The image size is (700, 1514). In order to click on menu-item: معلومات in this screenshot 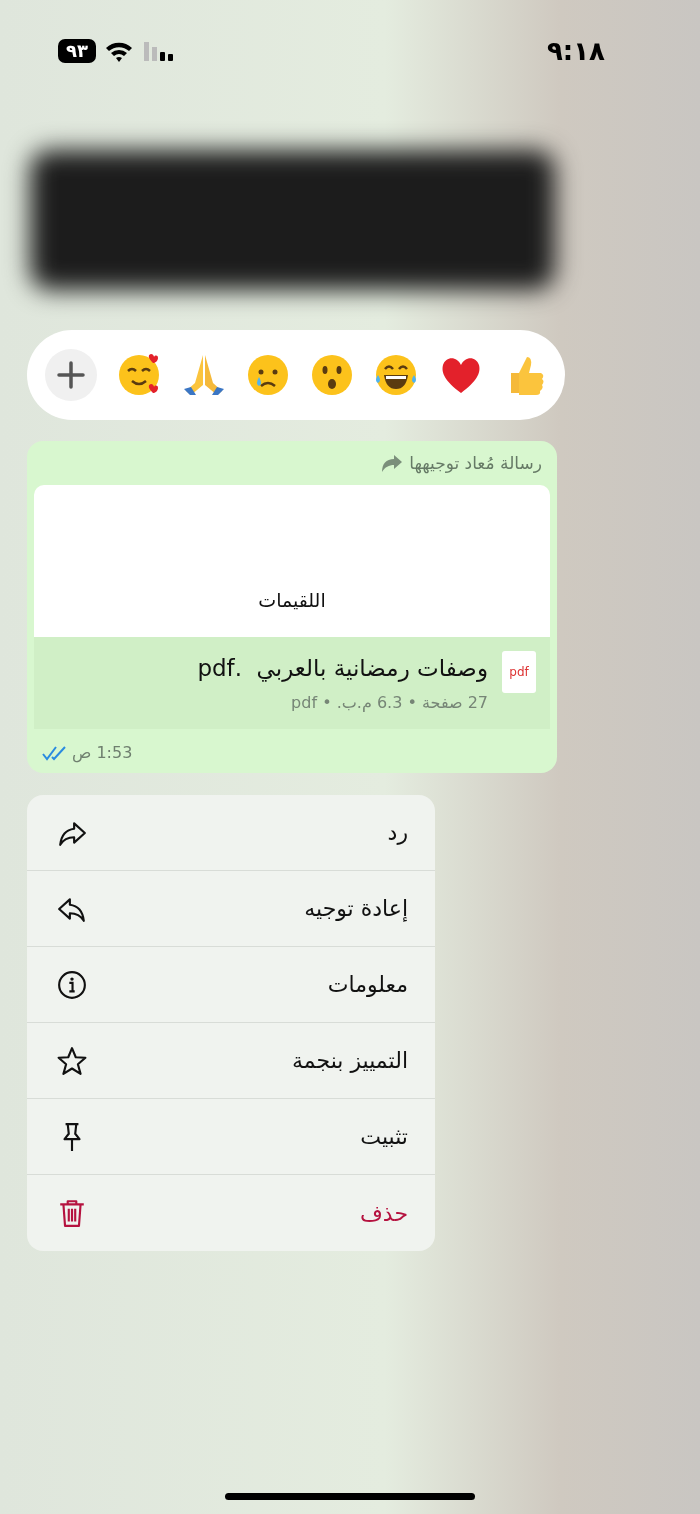, I will do `click(231, 985)`.